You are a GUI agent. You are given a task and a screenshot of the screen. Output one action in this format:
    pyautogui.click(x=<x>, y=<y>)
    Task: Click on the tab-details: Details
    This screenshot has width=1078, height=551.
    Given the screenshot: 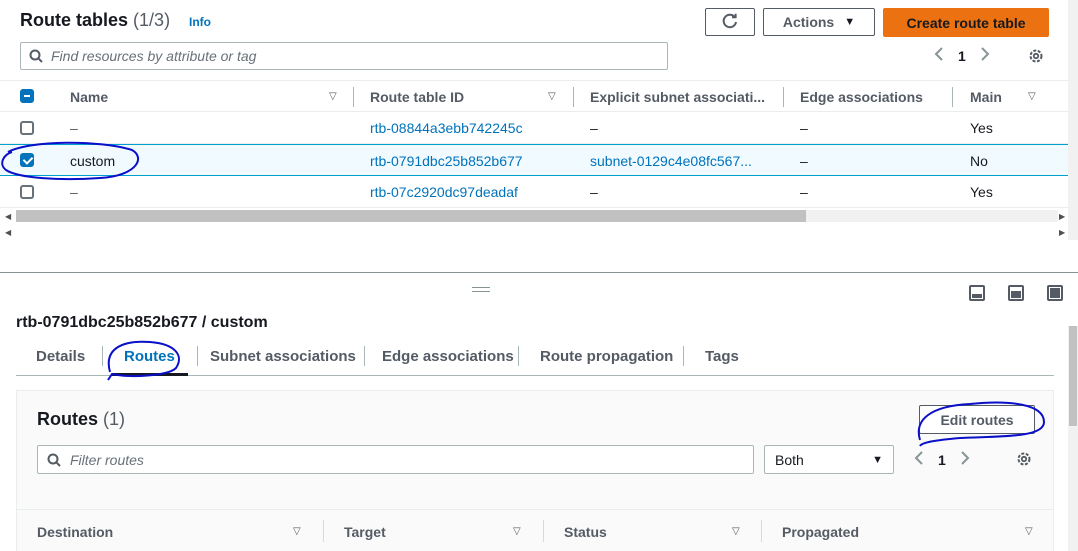 What is the action you would take?
    pyautogui.click(x=60, y=356)
    